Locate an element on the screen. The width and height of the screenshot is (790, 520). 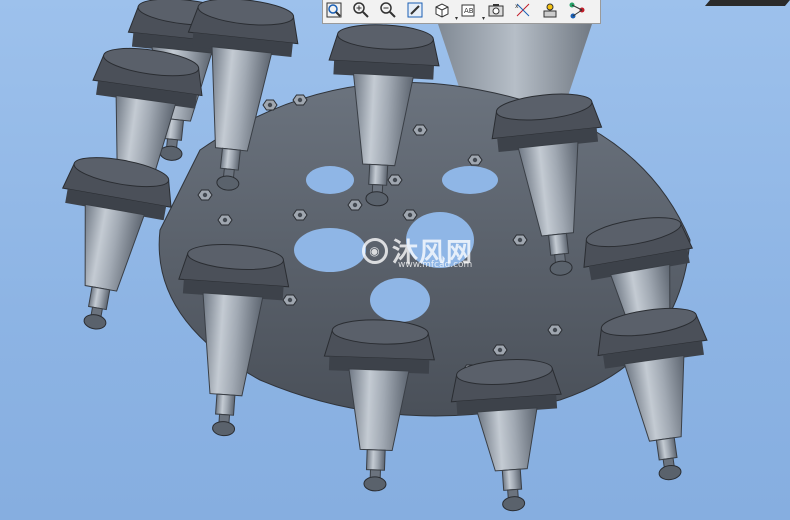
relations-button is located at coordinates (580, 12).